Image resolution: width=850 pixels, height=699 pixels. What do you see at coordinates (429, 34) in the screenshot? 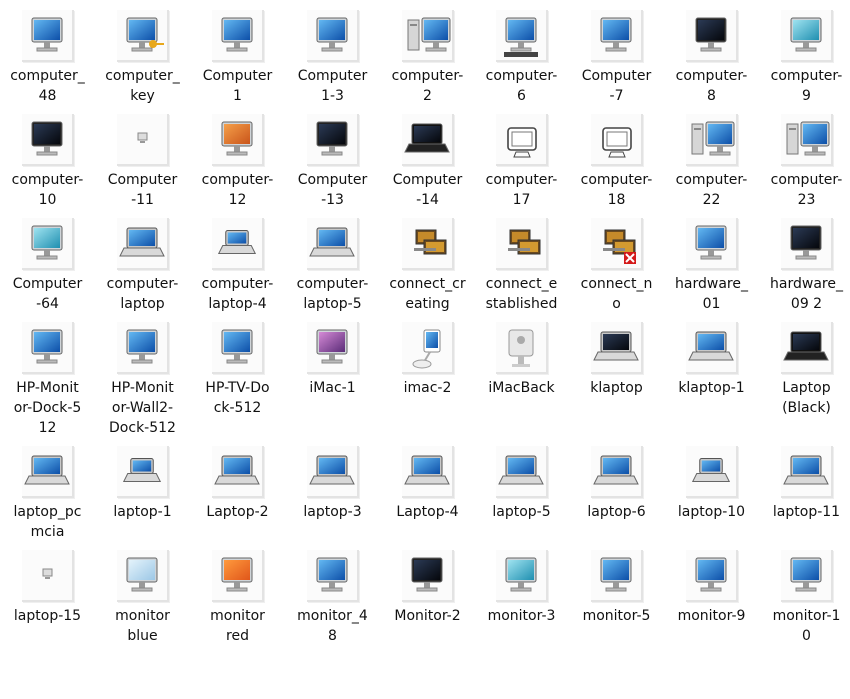
I see `tower-monitor-icon` at bounding box center [429, 34].